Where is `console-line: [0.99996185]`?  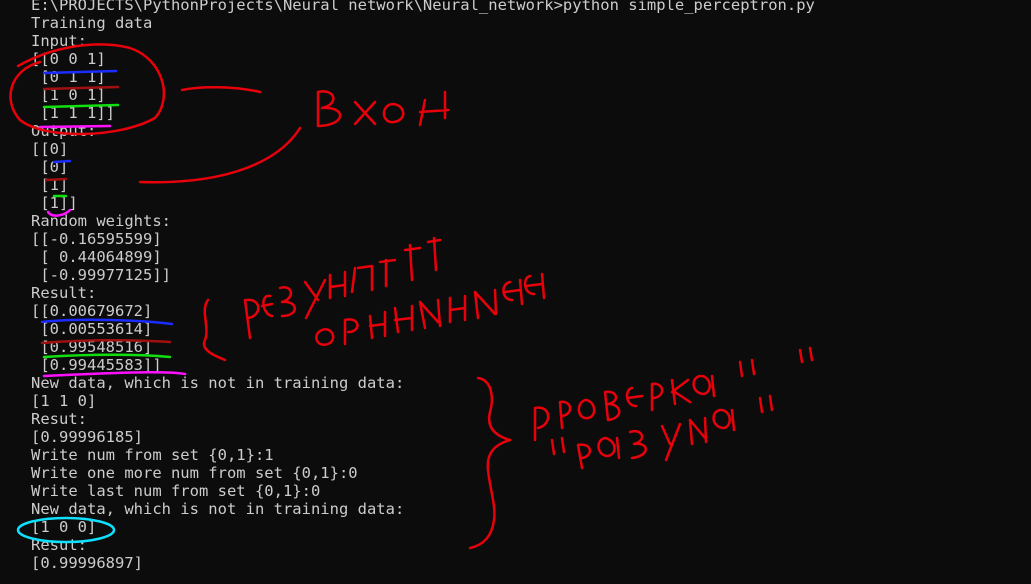 console-line: [0.99996185] is located at coordinates (87, 437).